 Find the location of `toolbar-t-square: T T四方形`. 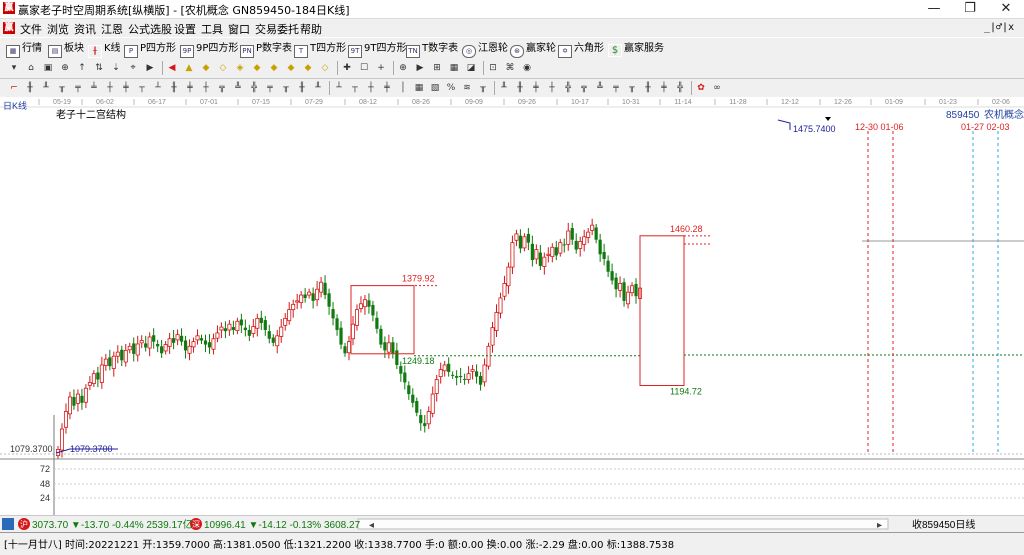

toolbar-t-square: T T四方形 is located at coordinates (320, 49).